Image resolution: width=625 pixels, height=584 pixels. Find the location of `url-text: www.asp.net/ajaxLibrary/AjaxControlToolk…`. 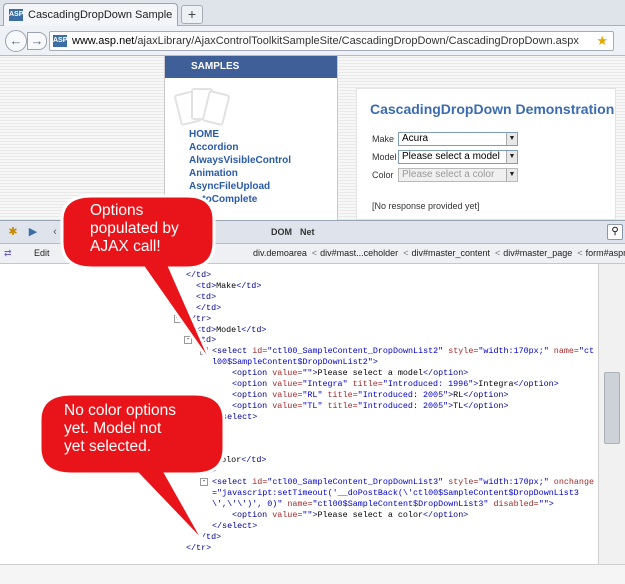

url-text: www.asp.net/ajaxLibrary/AjaxControlToolk… is located at coordinates (325, 41).